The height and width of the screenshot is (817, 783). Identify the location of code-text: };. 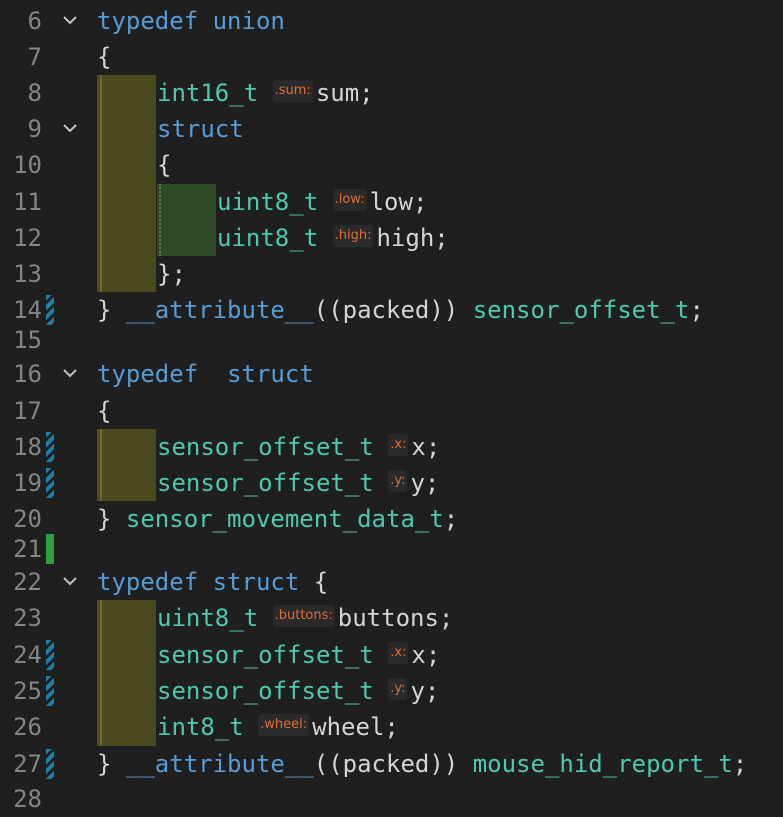
(171, 274).